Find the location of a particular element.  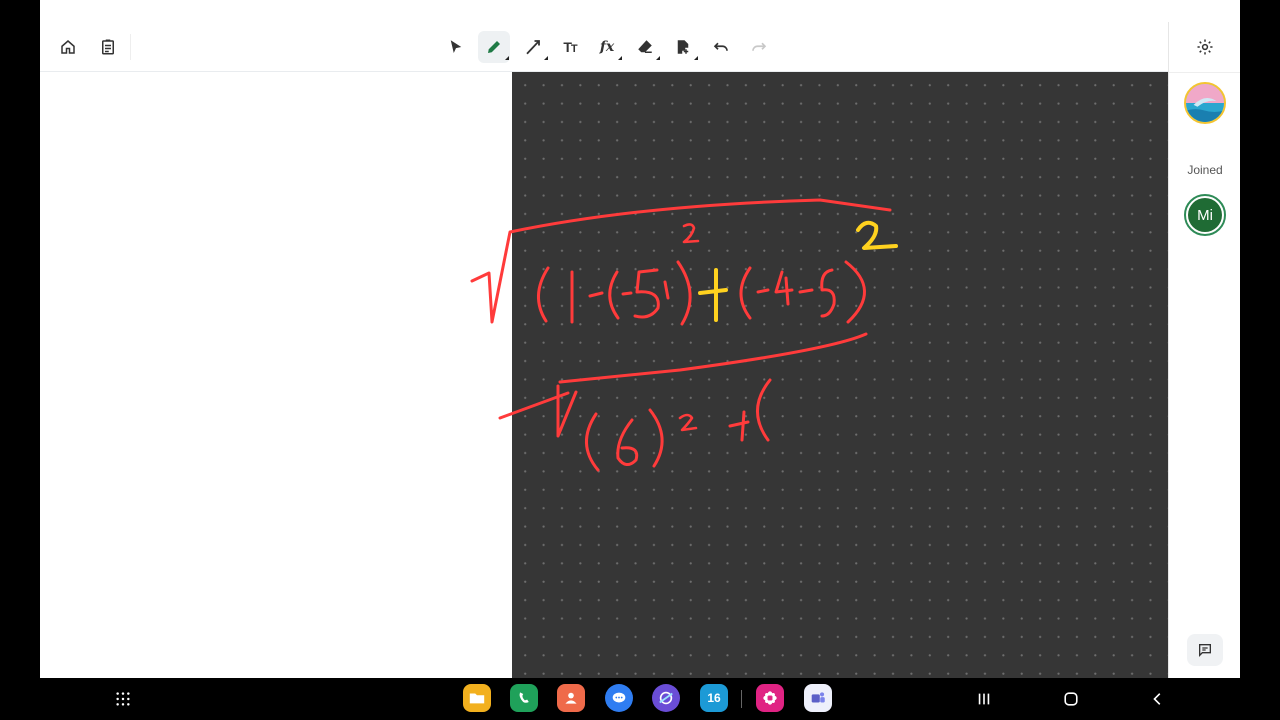

panel-divider is located at coordinates (1204, 72).